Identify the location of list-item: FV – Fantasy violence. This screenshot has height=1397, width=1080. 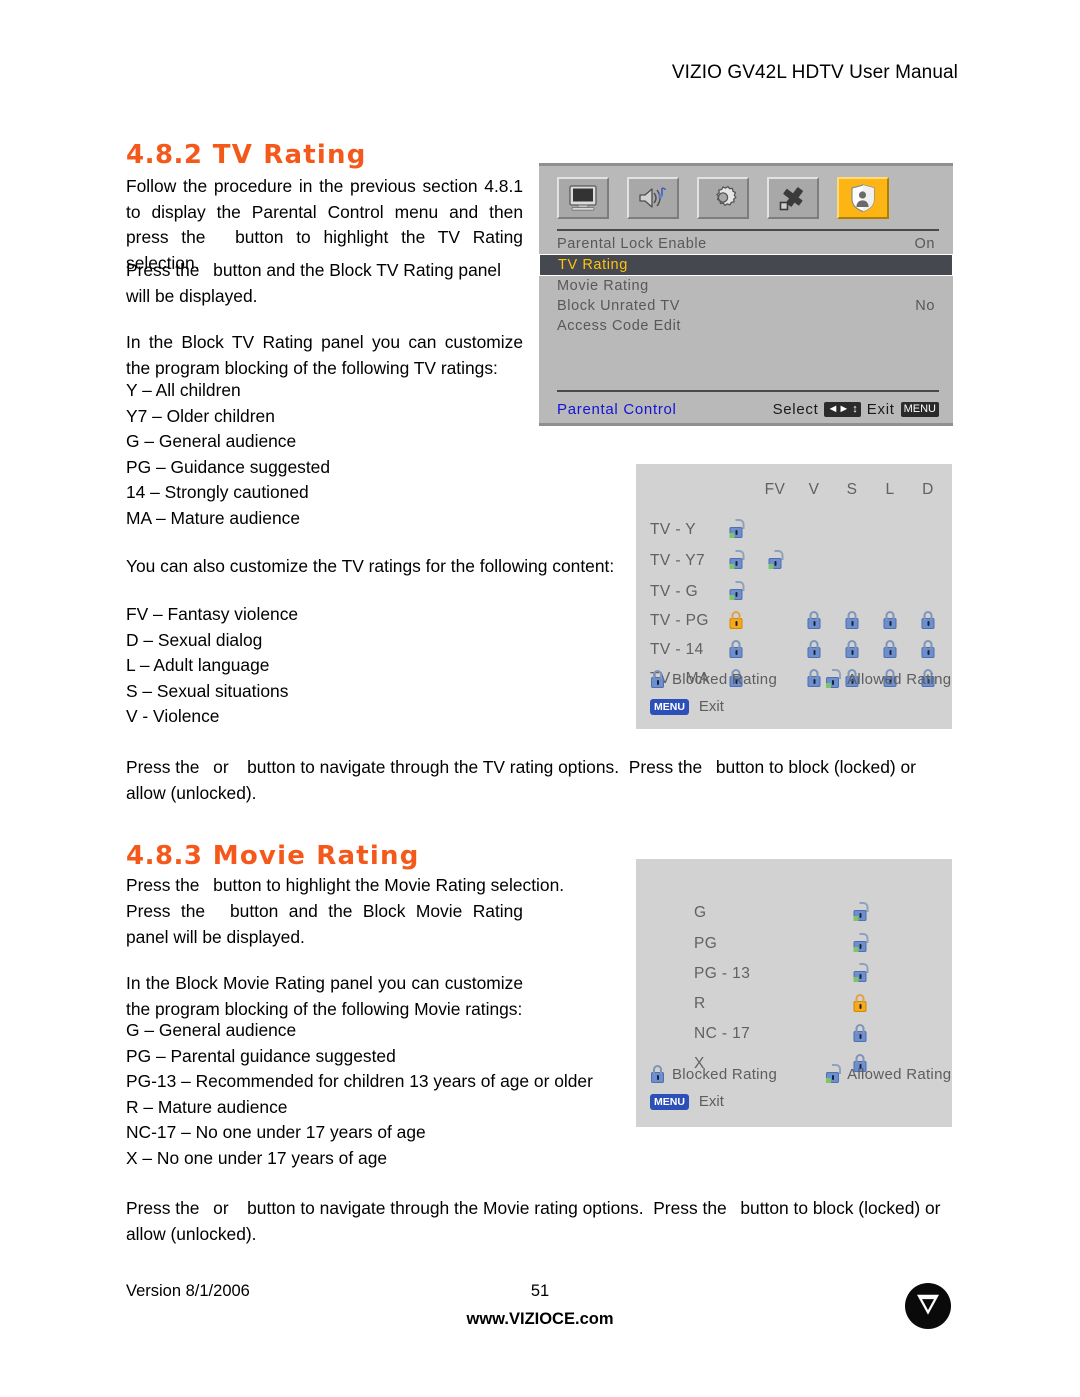
(212, 614).